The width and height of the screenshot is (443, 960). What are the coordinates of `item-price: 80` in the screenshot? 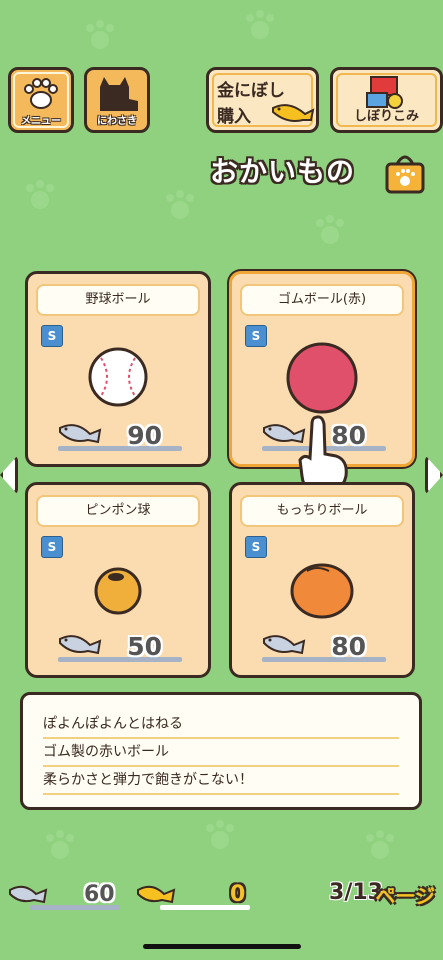 It's located at (348, 646).